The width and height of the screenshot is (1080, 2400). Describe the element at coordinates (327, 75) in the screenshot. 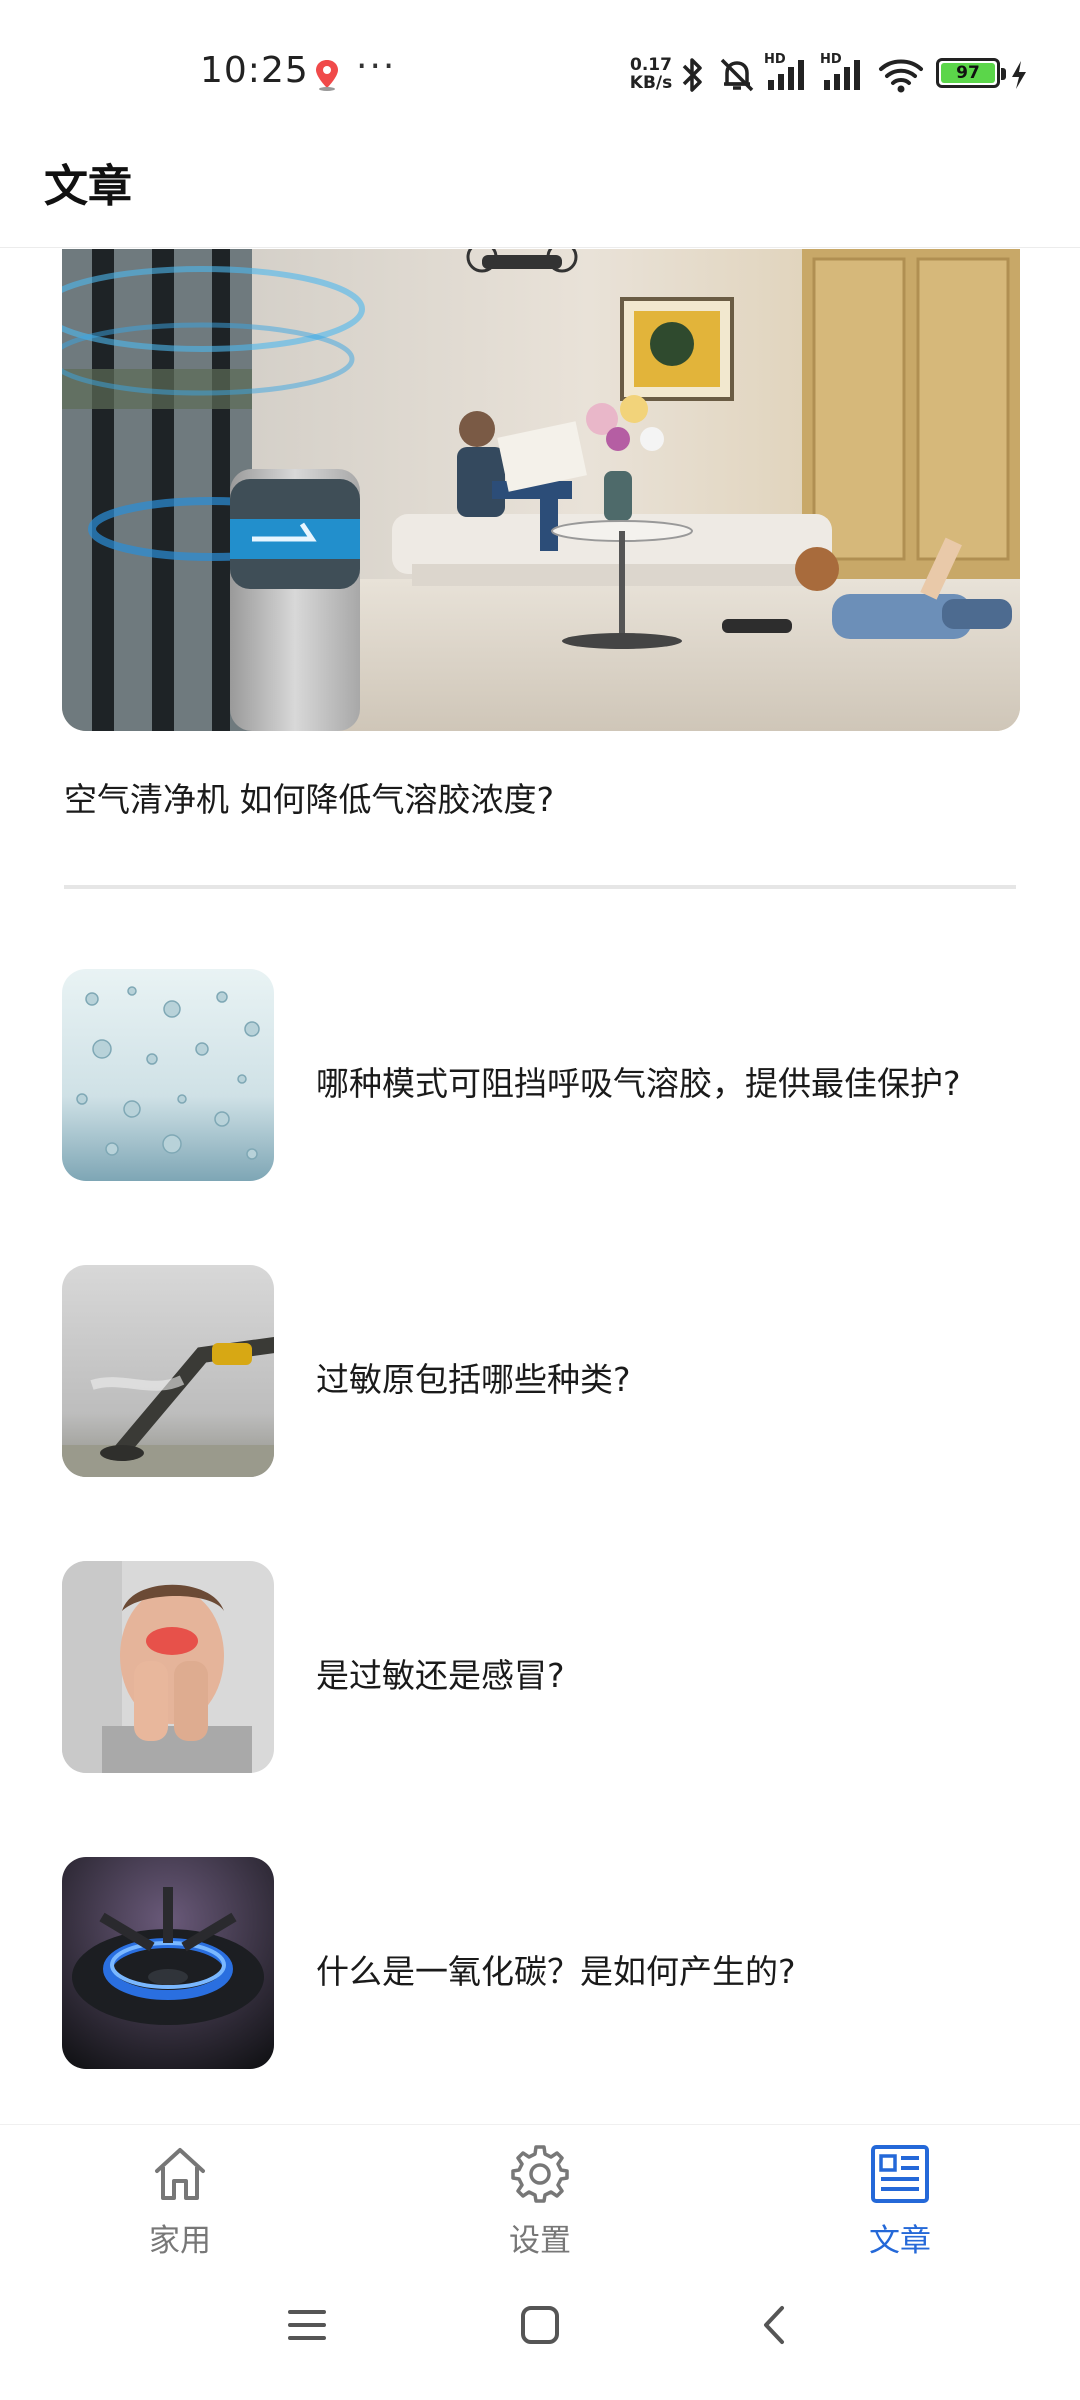

I see `location-pin-icon` at that location.